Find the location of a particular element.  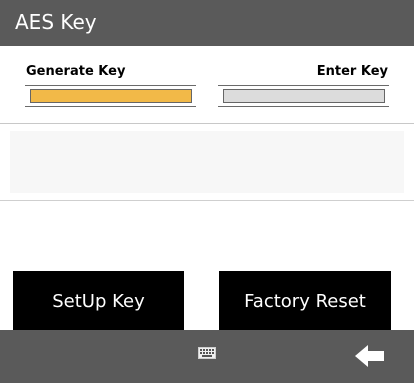

tab-generate-key-indicator is located at coordinates (111, 96).